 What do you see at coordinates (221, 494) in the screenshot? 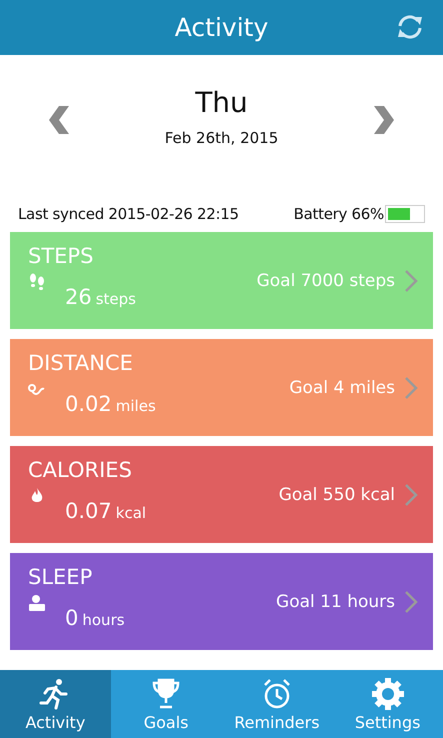
I see `metric-card: CALORIES 0.07 kcal Goal 550 kcal` at bounding box center [221, 494].